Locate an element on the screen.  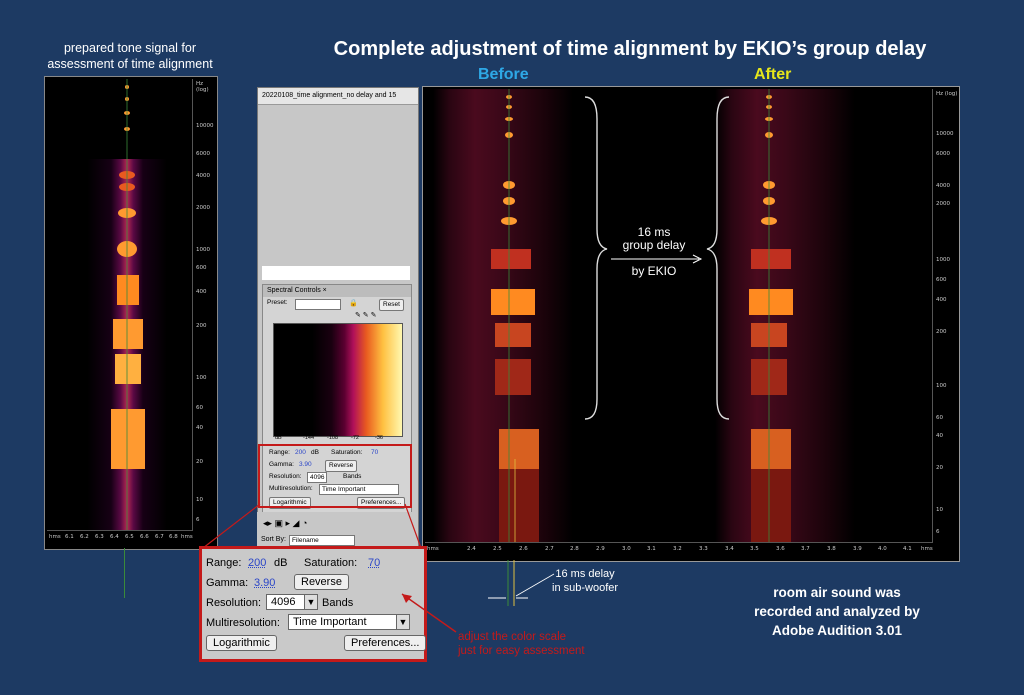
time-tick: 2.4 is located at coordinates (471, 549).